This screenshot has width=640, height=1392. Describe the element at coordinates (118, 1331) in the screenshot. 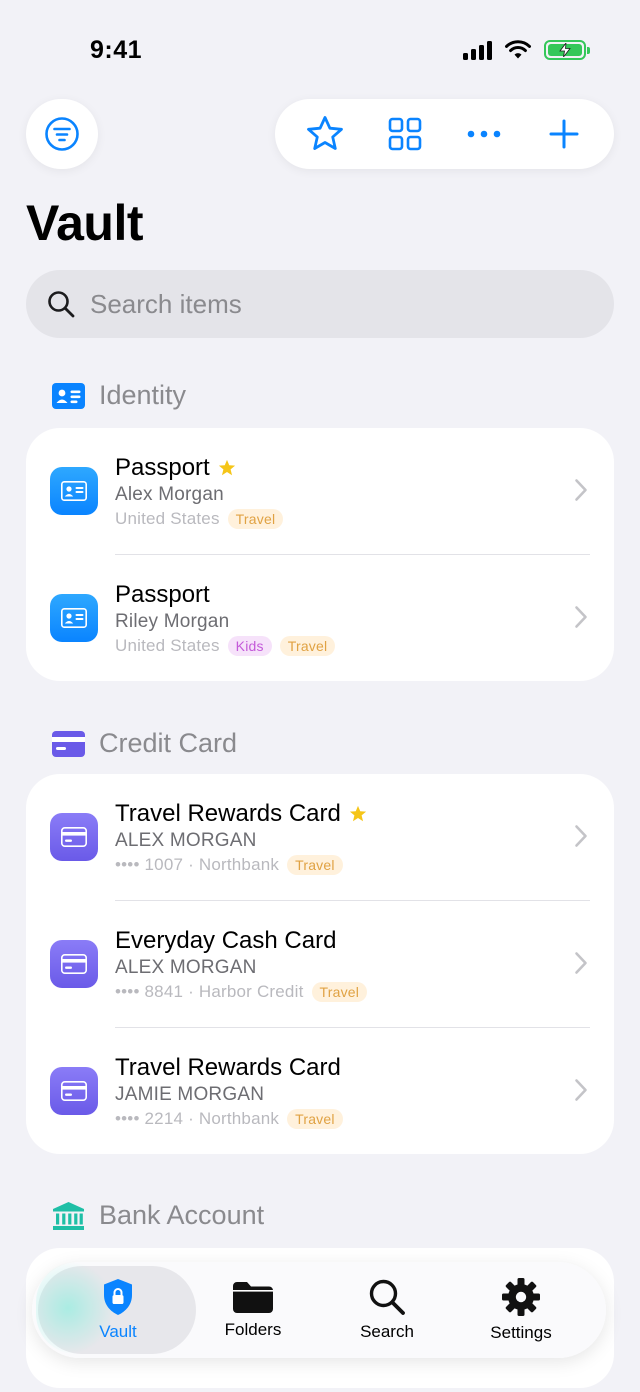

I see `tab-label: Vault` at that location.